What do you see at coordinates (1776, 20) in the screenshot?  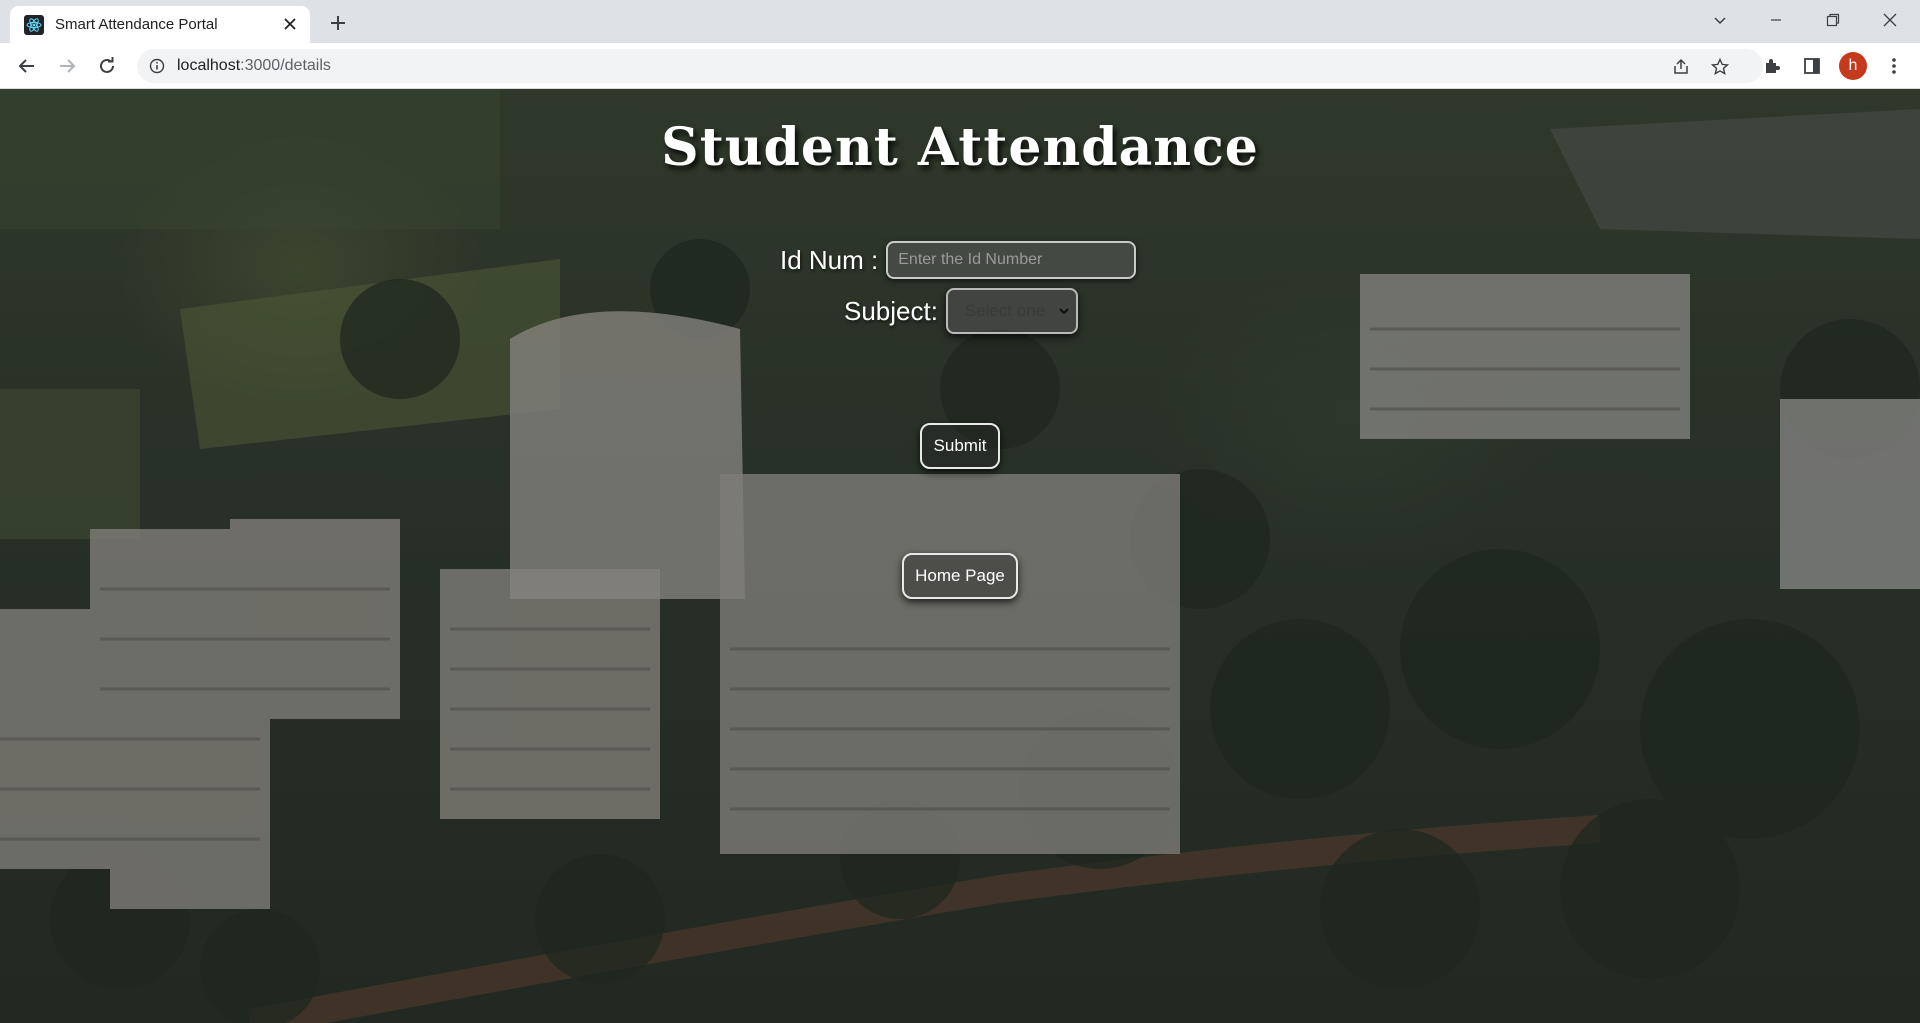 I see `minimize-icon` at bounding box center [1776, 20].